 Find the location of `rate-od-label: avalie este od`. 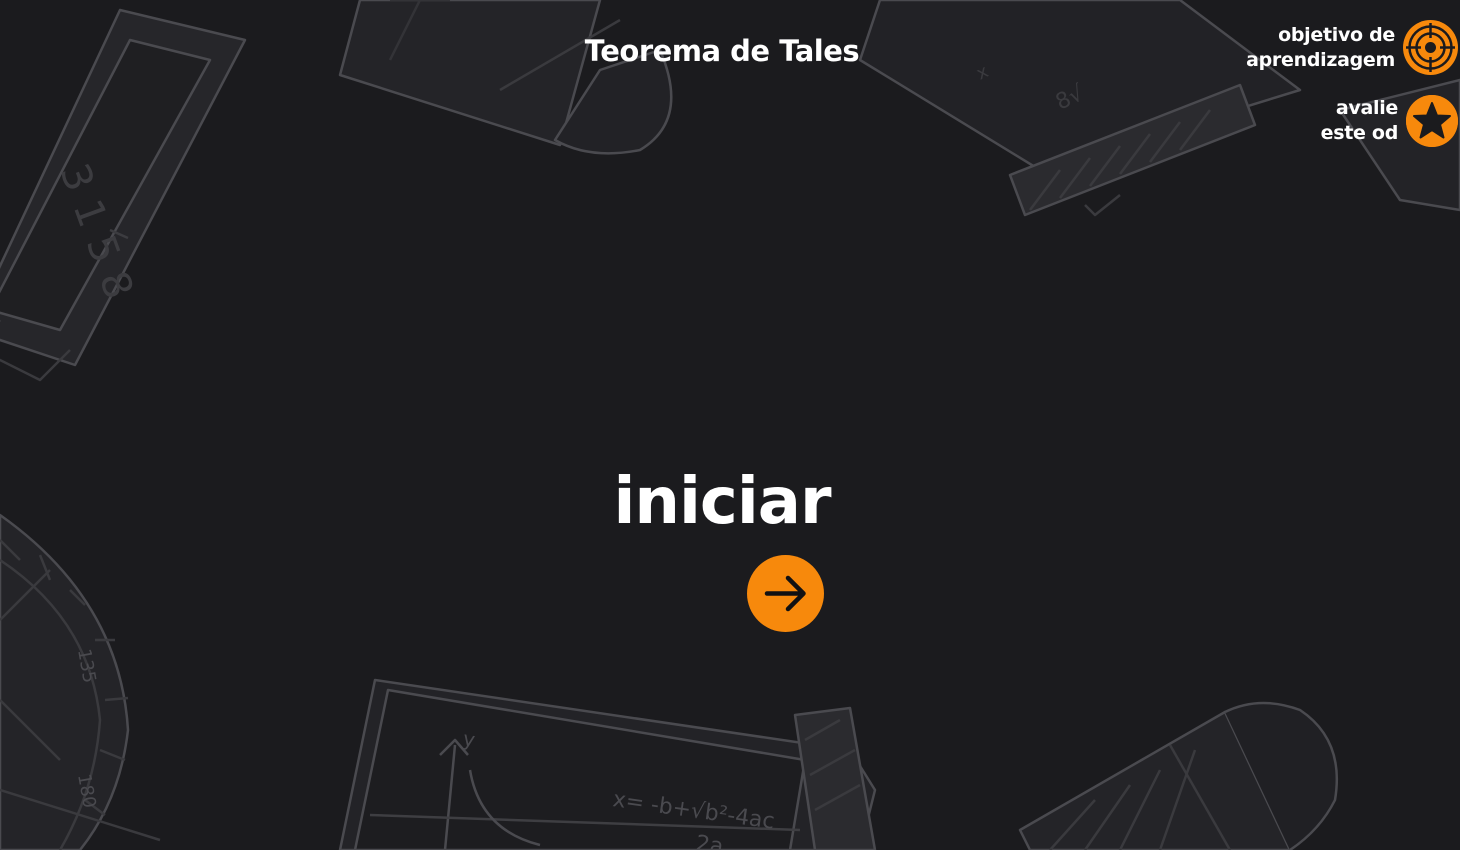

rate-od-label: avalie este od is located at coordinates (1359, 120).